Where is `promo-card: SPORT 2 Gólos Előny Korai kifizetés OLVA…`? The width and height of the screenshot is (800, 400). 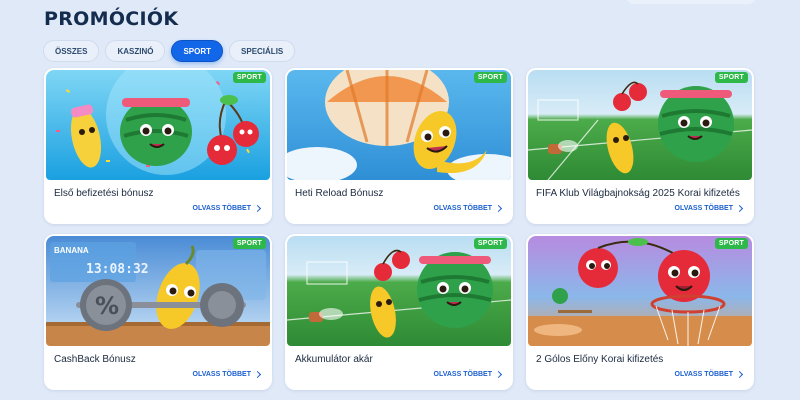 promo-card: SPORT 2 Gólos Előny Korai kifizetés OLVA… is located at coordinates (640, 312).